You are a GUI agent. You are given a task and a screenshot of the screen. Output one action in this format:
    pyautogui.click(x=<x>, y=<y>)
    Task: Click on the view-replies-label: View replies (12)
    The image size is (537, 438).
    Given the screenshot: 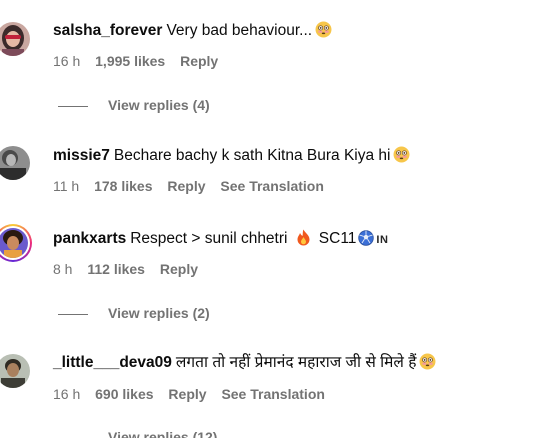 What is the action you would take?
    pyautogui.click(x=163, y=433)
    